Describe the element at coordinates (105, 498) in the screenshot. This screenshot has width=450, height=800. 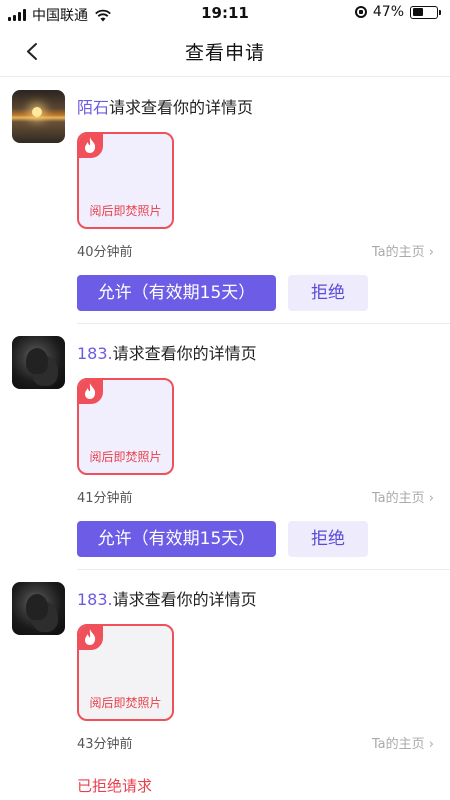
I see `request-time: 41分钟前` at that location.